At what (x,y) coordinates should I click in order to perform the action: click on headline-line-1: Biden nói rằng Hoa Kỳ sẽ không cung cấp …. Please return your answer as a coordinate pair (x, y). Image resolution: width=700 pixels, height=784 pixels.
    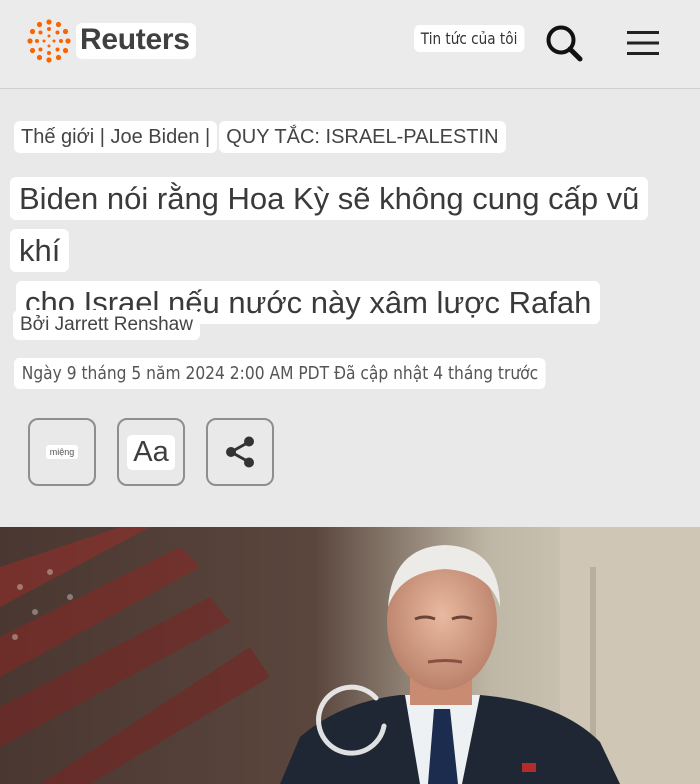
    Looking at the image, I should click on (329, 224).